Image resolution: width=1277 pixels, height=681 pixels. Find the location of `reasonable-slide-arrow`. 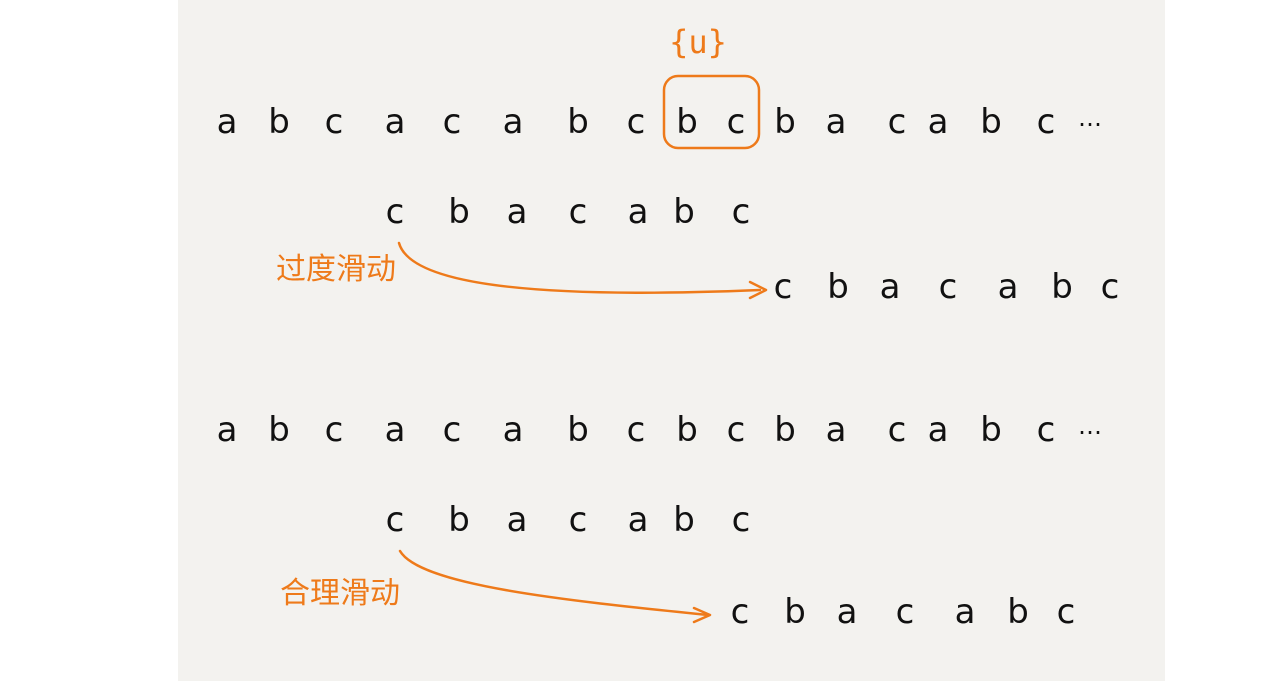

reasonable-slide-arrow is located at coordinates (554, 583).